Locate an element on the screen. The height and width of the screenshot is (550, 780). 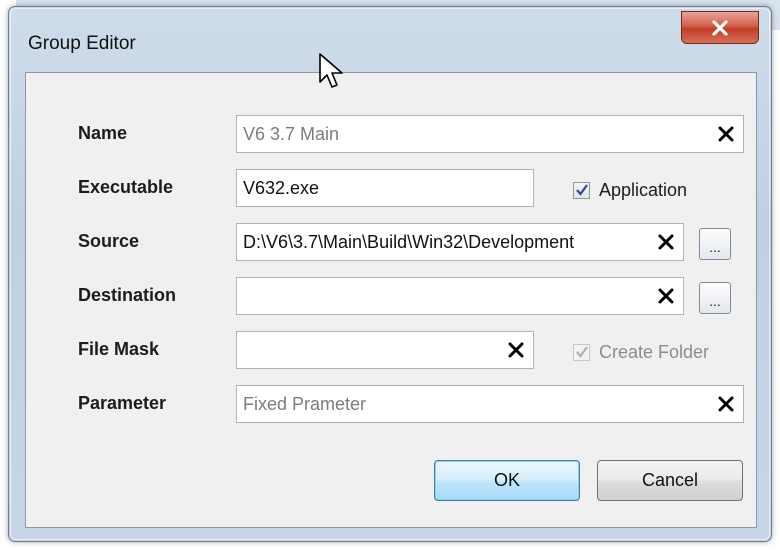
cancel-button: Cancel is located at coordinates (670, 480).